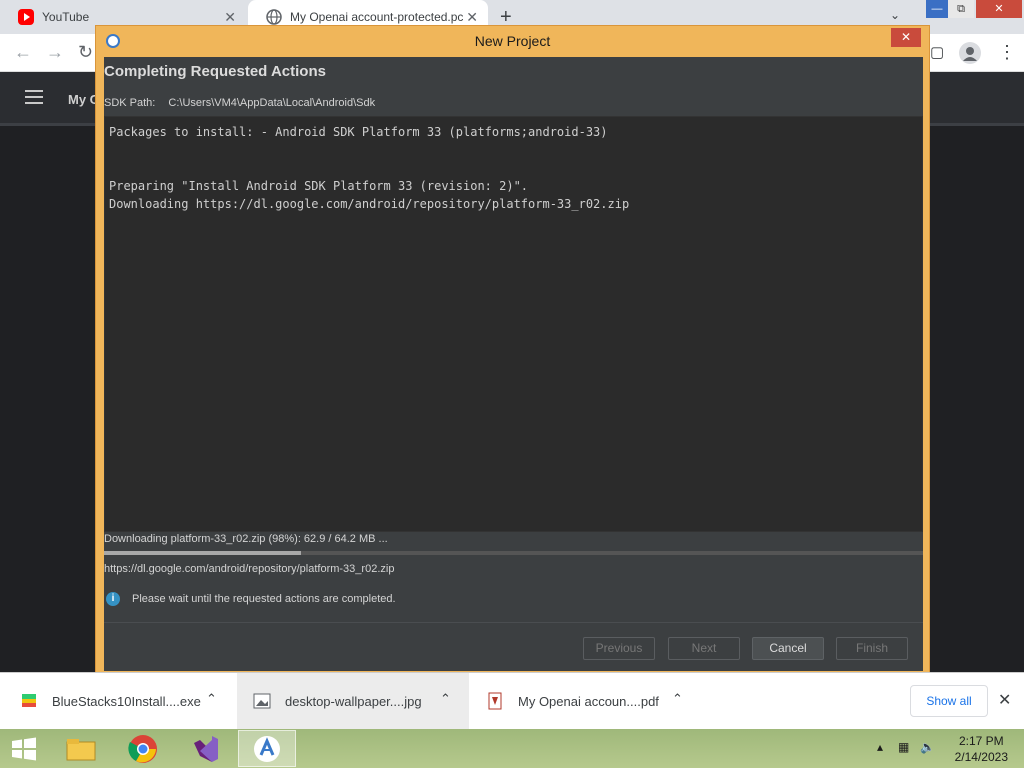 Image resolution: width=1024 pixels, height=768 pixels. I want to click on window-close-button: ✕, so click(999, 9).